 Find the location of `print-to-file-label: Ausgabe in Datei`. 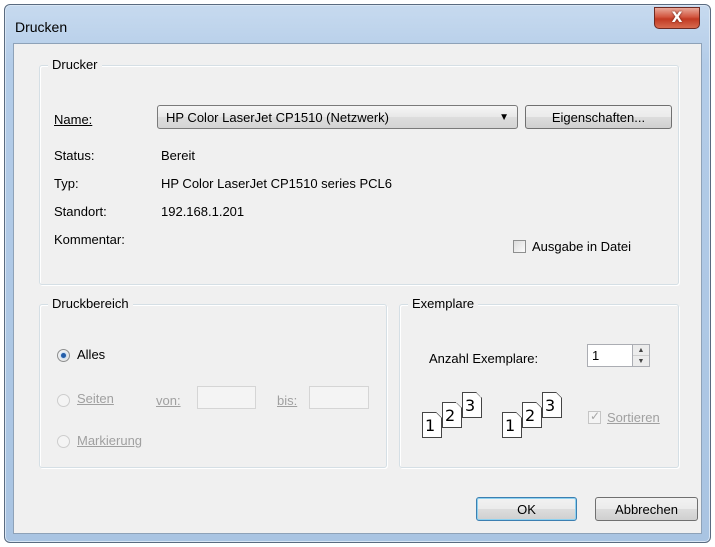

print-to-file-label: Ausgabe in Datei is located at coordinates (581, 246).